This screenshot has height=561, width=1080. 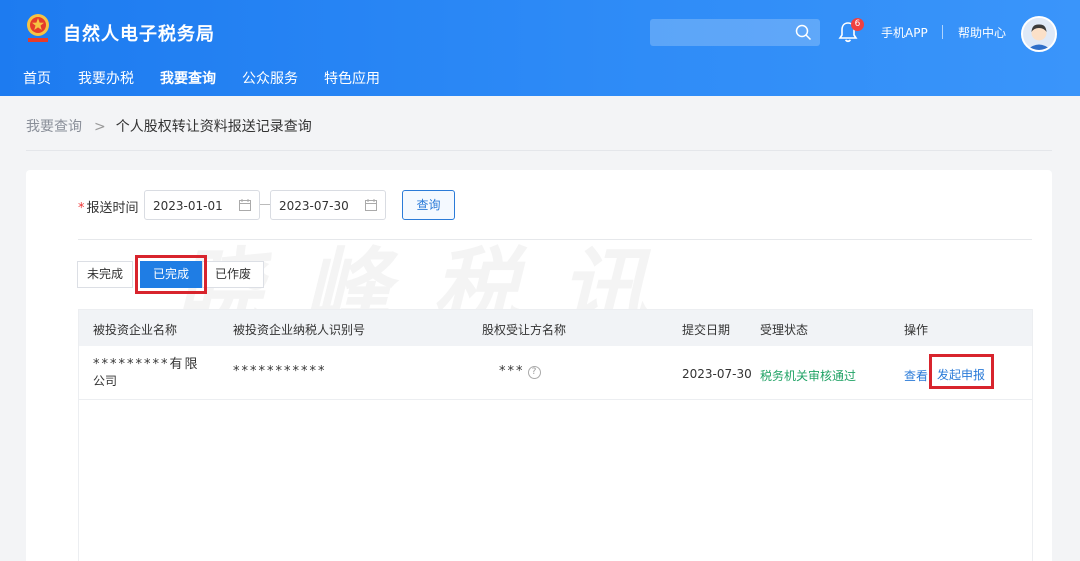 What do you see at coordinates (982, 32) in the screenshot?
I see `help-center-link: 帮助中心` at bounding box center [982, 32].